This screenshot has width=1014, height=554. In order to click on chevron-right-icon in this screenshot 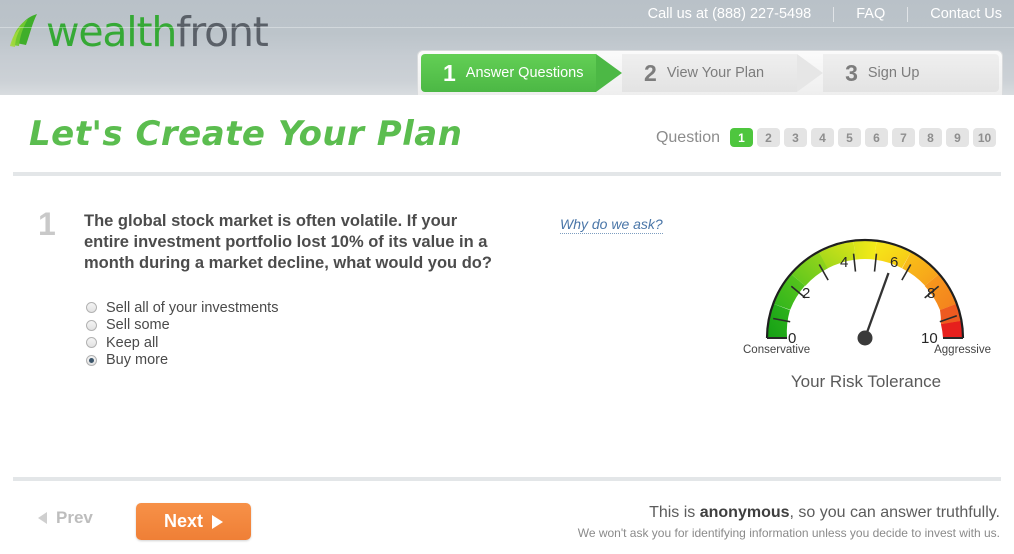, I will do `click(217, 521)`.